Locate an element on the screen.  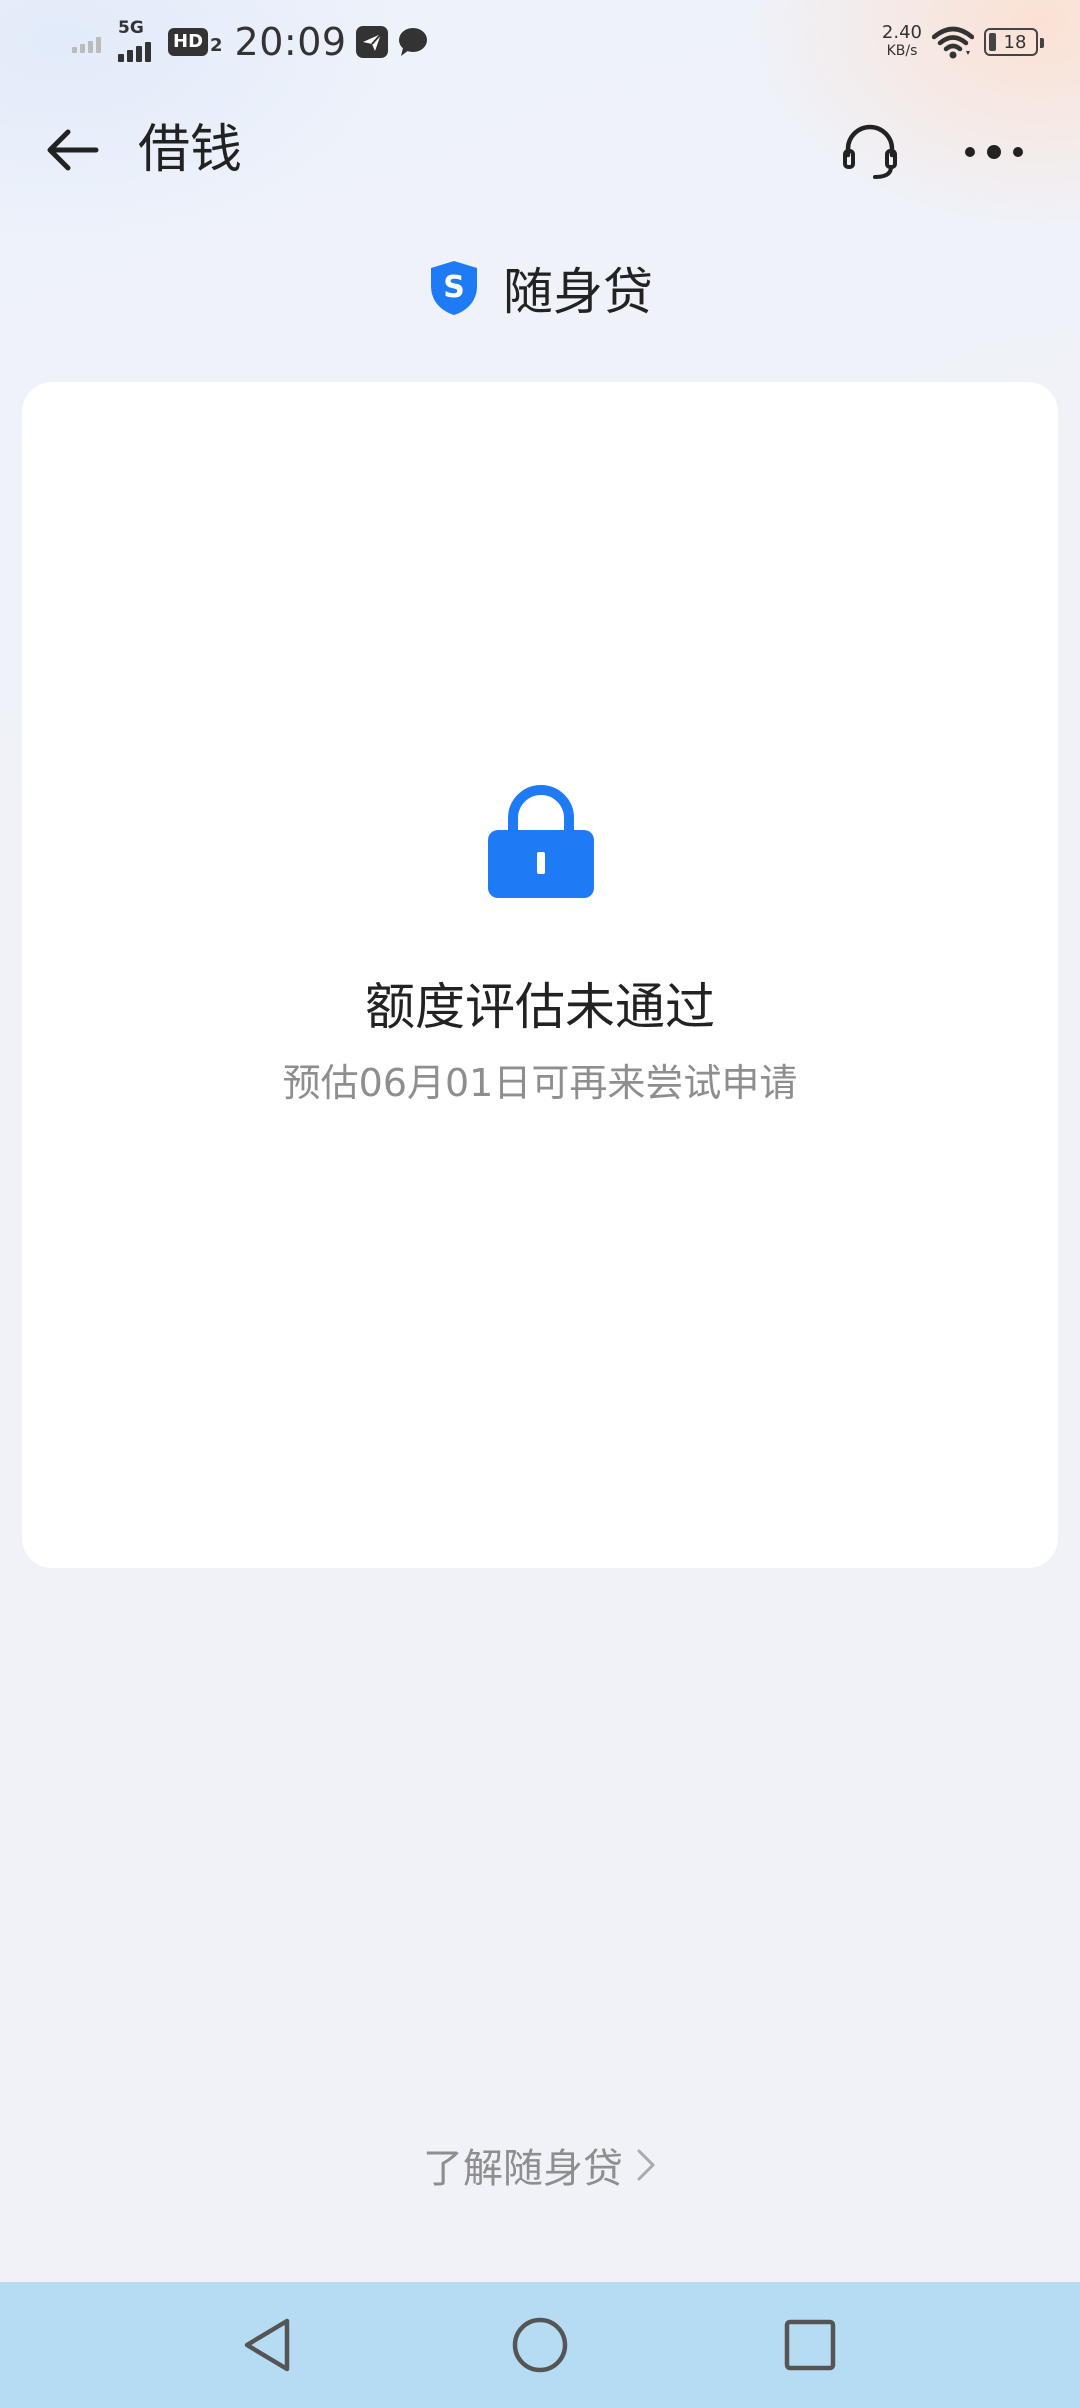
hd-label: HD is located at coordinates (188, 42).